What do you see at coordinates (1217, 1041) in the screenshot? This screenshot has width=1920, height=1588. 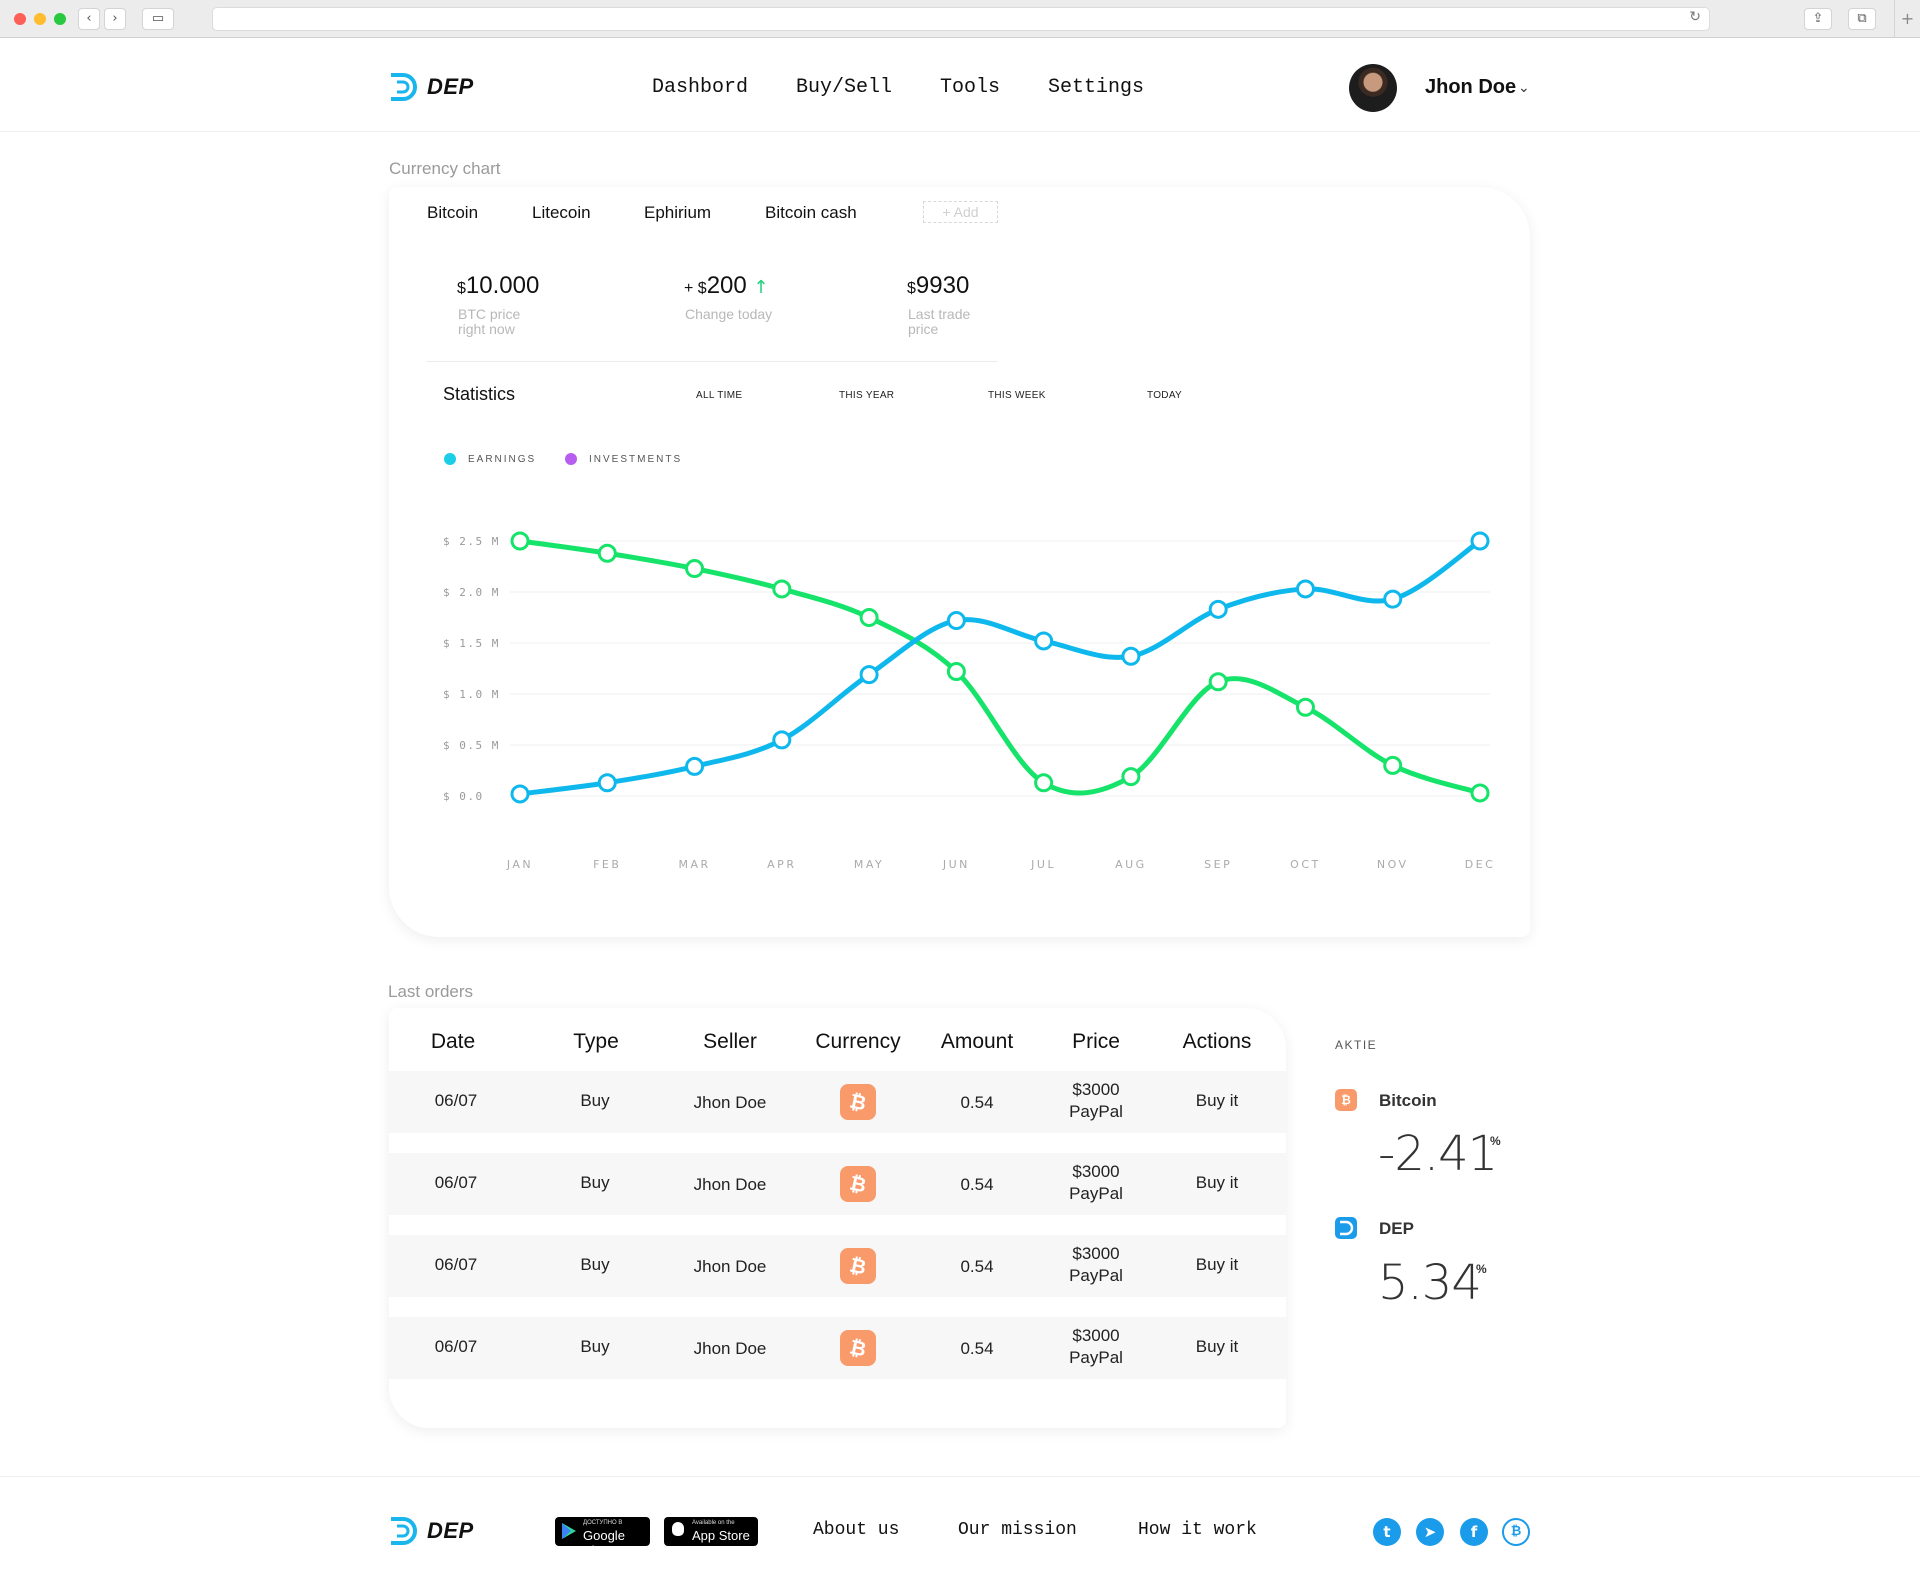 I see `col-actions: Actions` at bounding box center [1217, 1041].